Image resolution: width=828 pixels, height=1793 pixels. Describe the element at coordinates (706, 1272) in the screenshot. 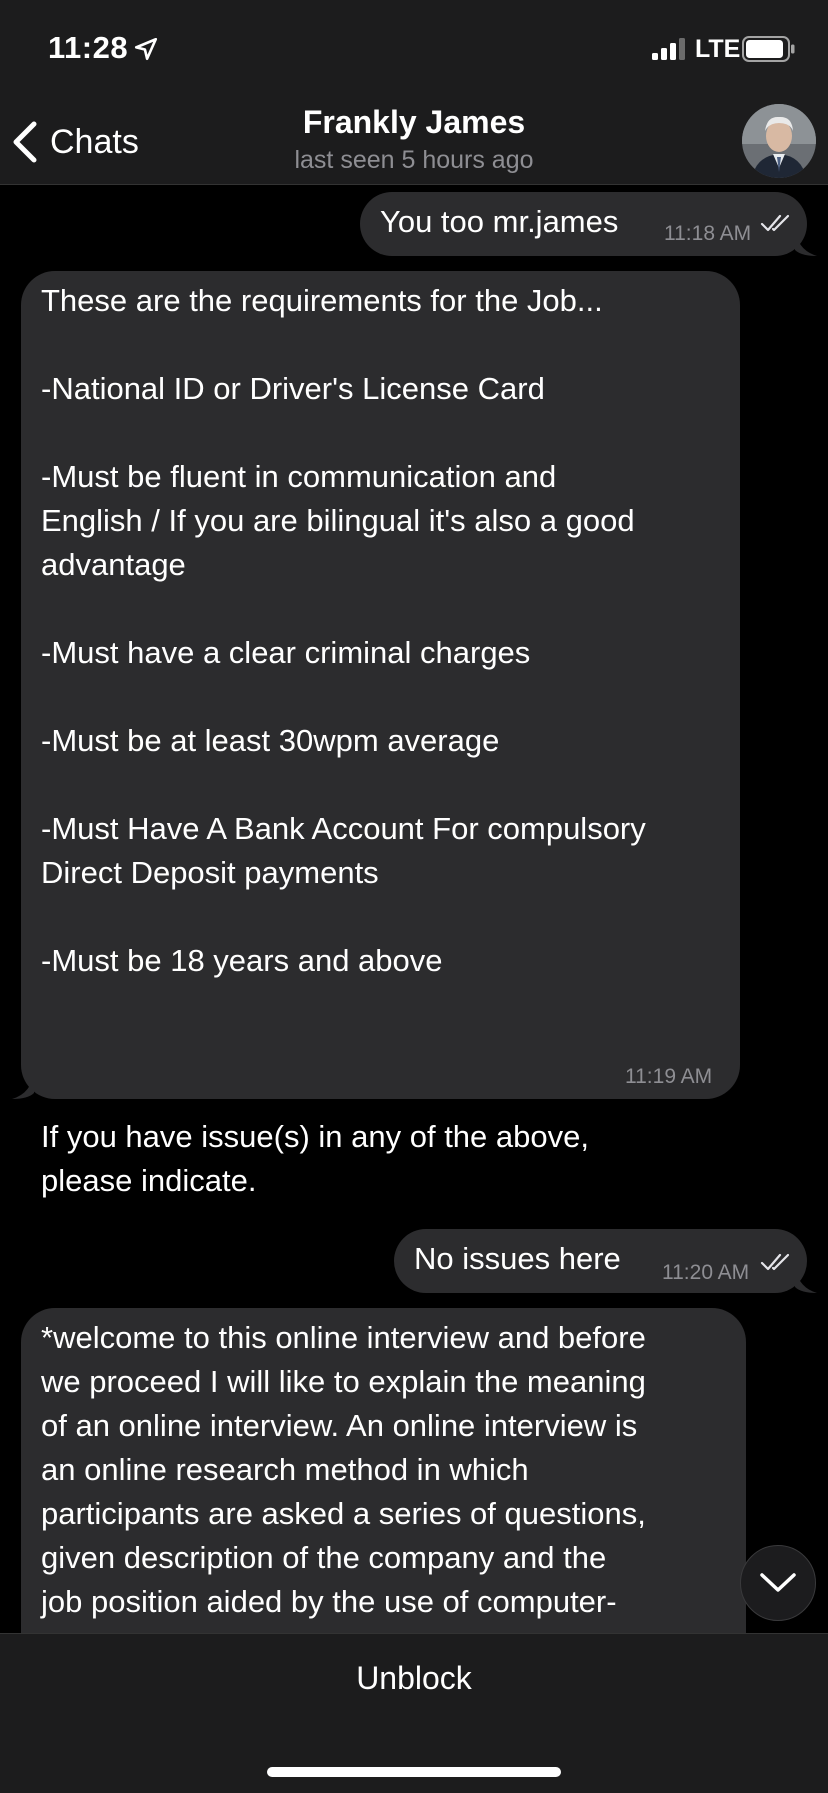

I see `message-time: 11:20 AM` at that location.